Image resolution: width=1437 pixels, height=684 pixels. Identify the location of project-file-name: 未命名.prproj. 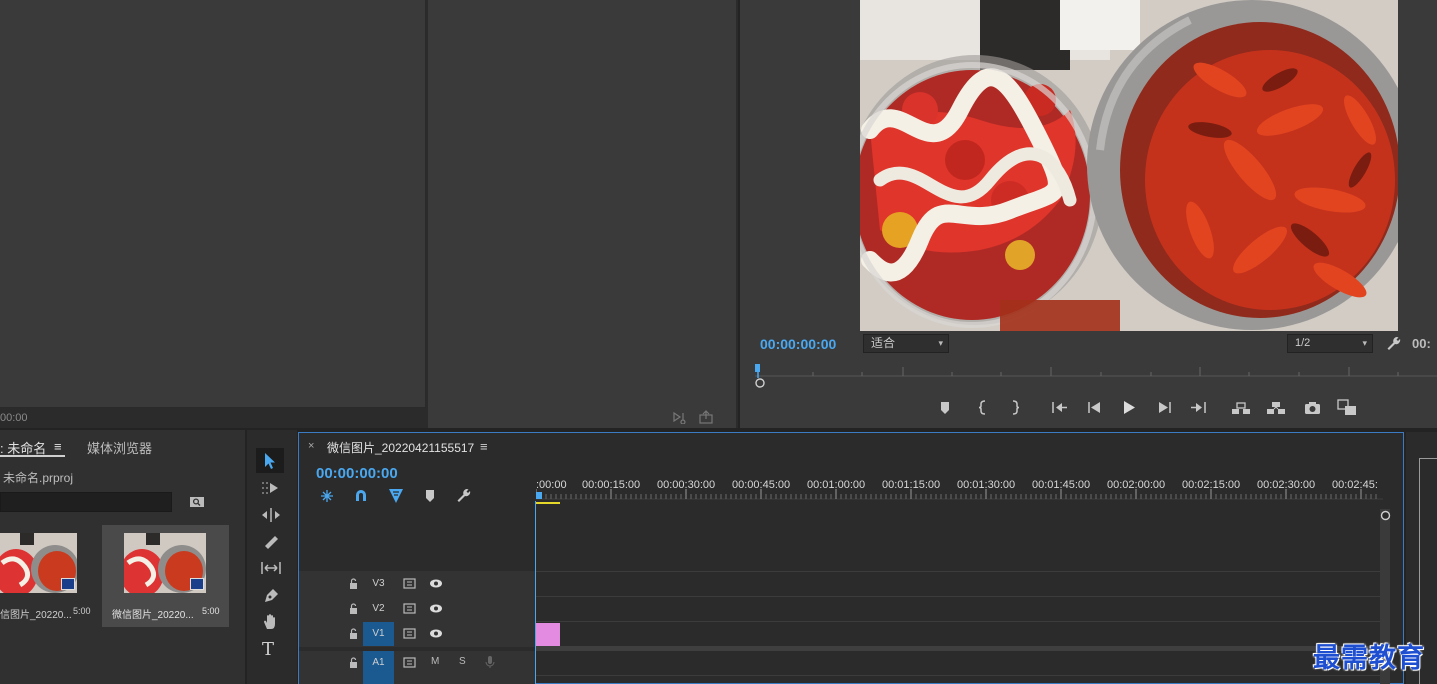
(38, 478).